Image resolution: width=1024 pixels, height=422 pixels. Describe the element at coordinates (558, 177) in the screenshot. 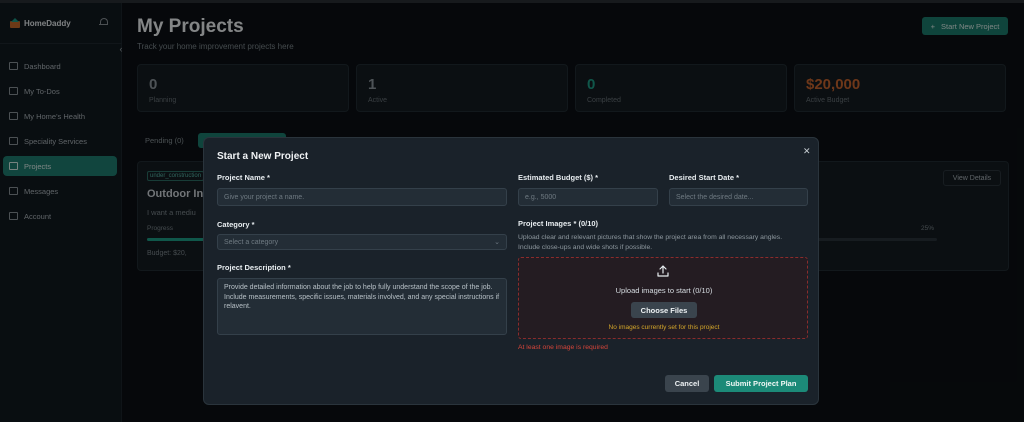

I see `budget-label: Estimated Budget ($) *` at that location.